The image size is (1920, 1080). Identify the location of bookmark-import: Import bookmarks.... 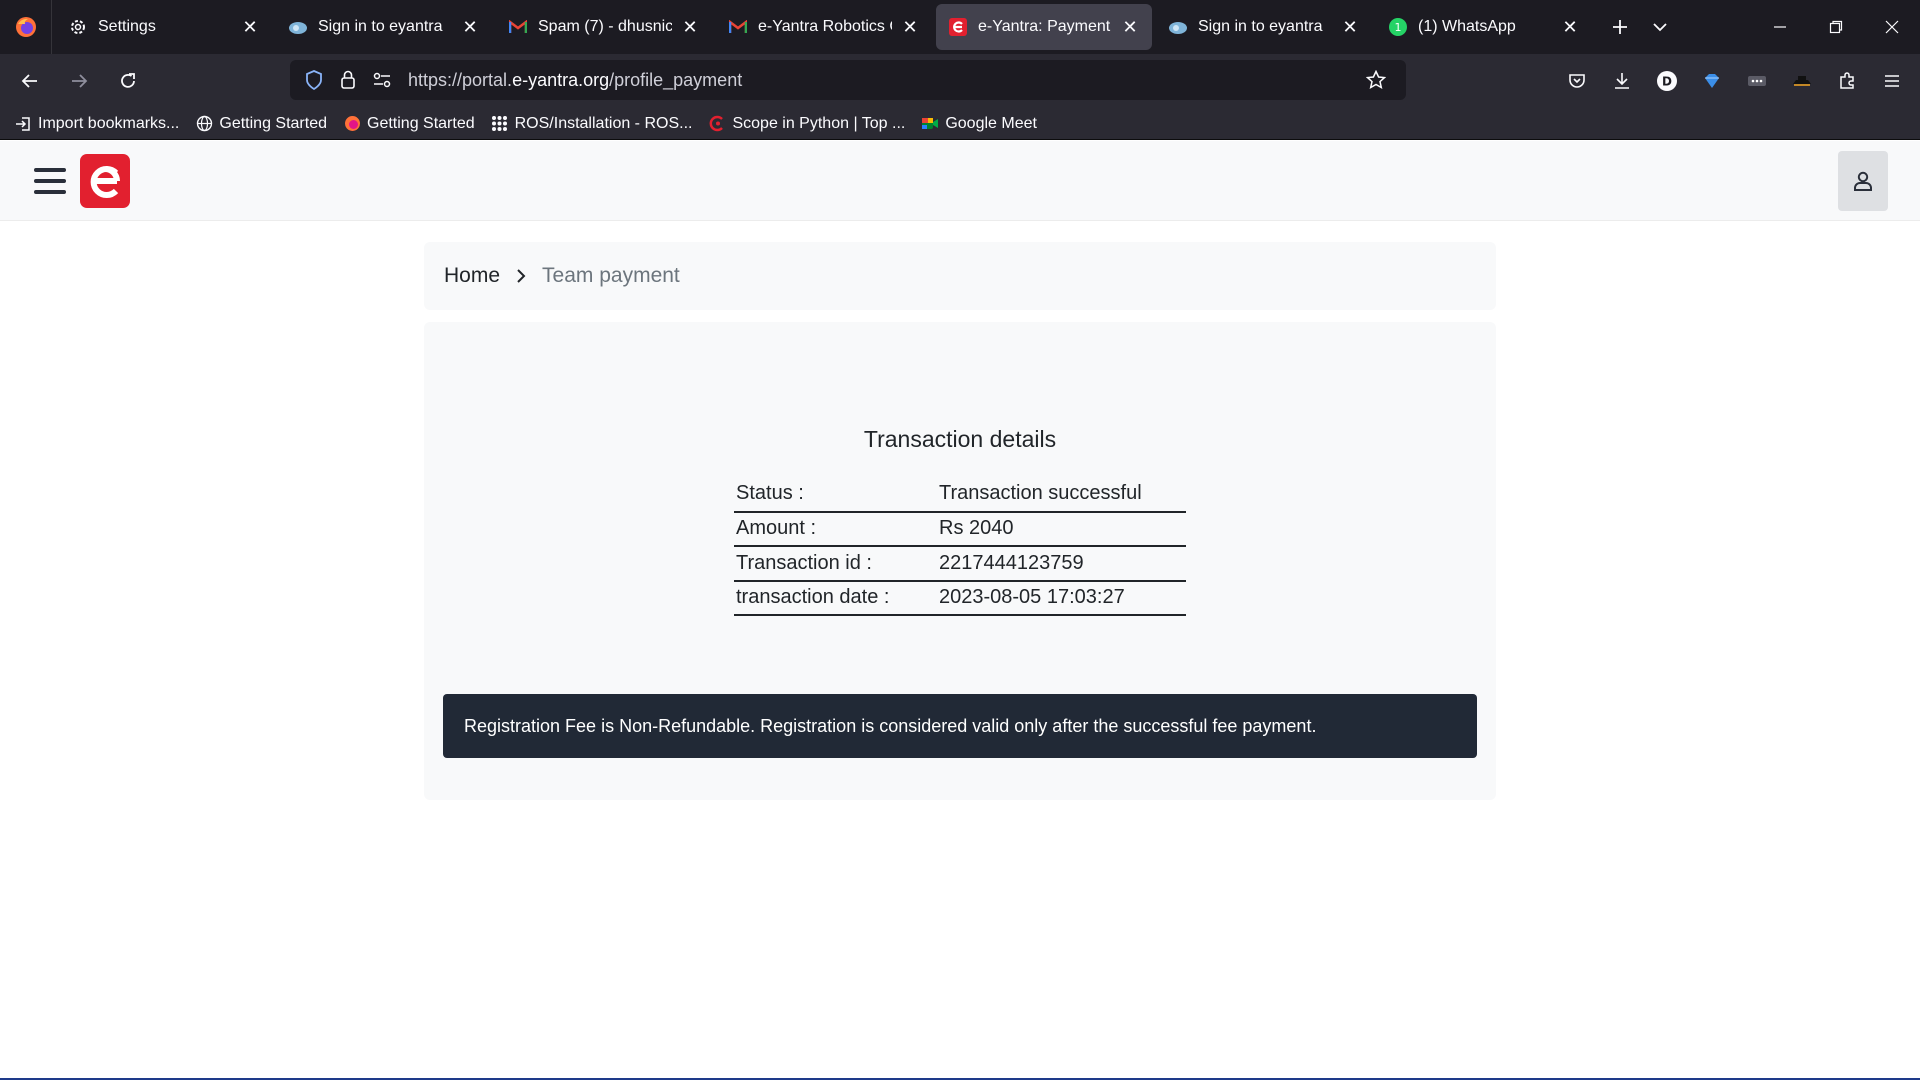
(96, 124).